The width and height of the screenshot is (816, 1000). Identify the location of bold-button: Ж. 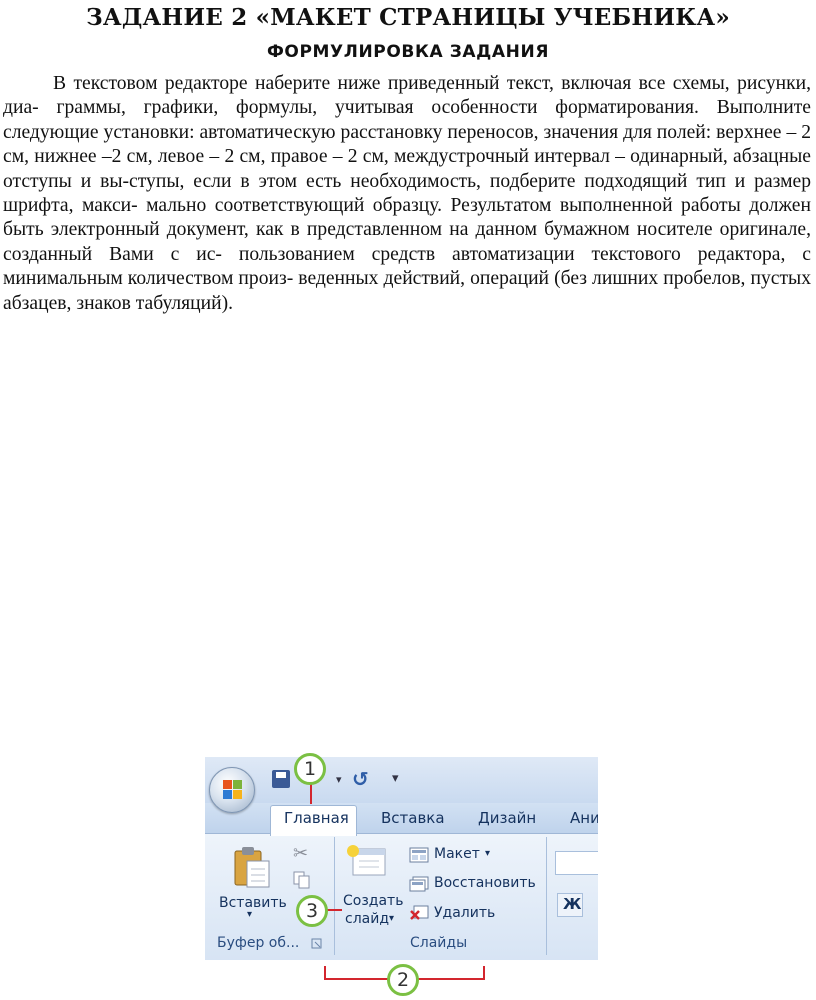
(570, 905).